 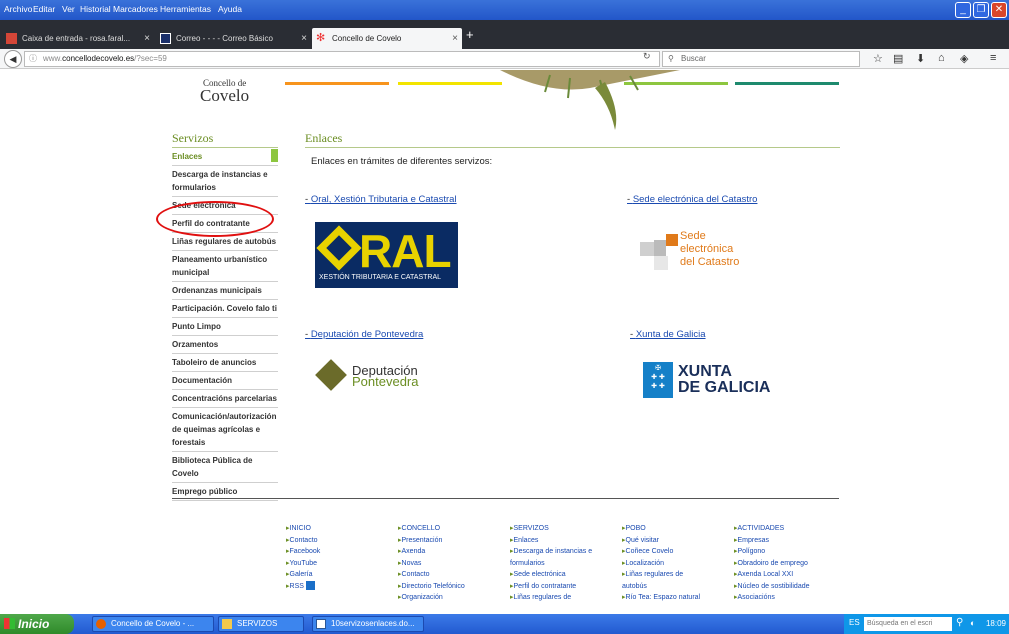 What do you see at coordinates (341, 587) in the screenshot?
I see `footer-link-rss: RSS` at bounding box center [341, 587].